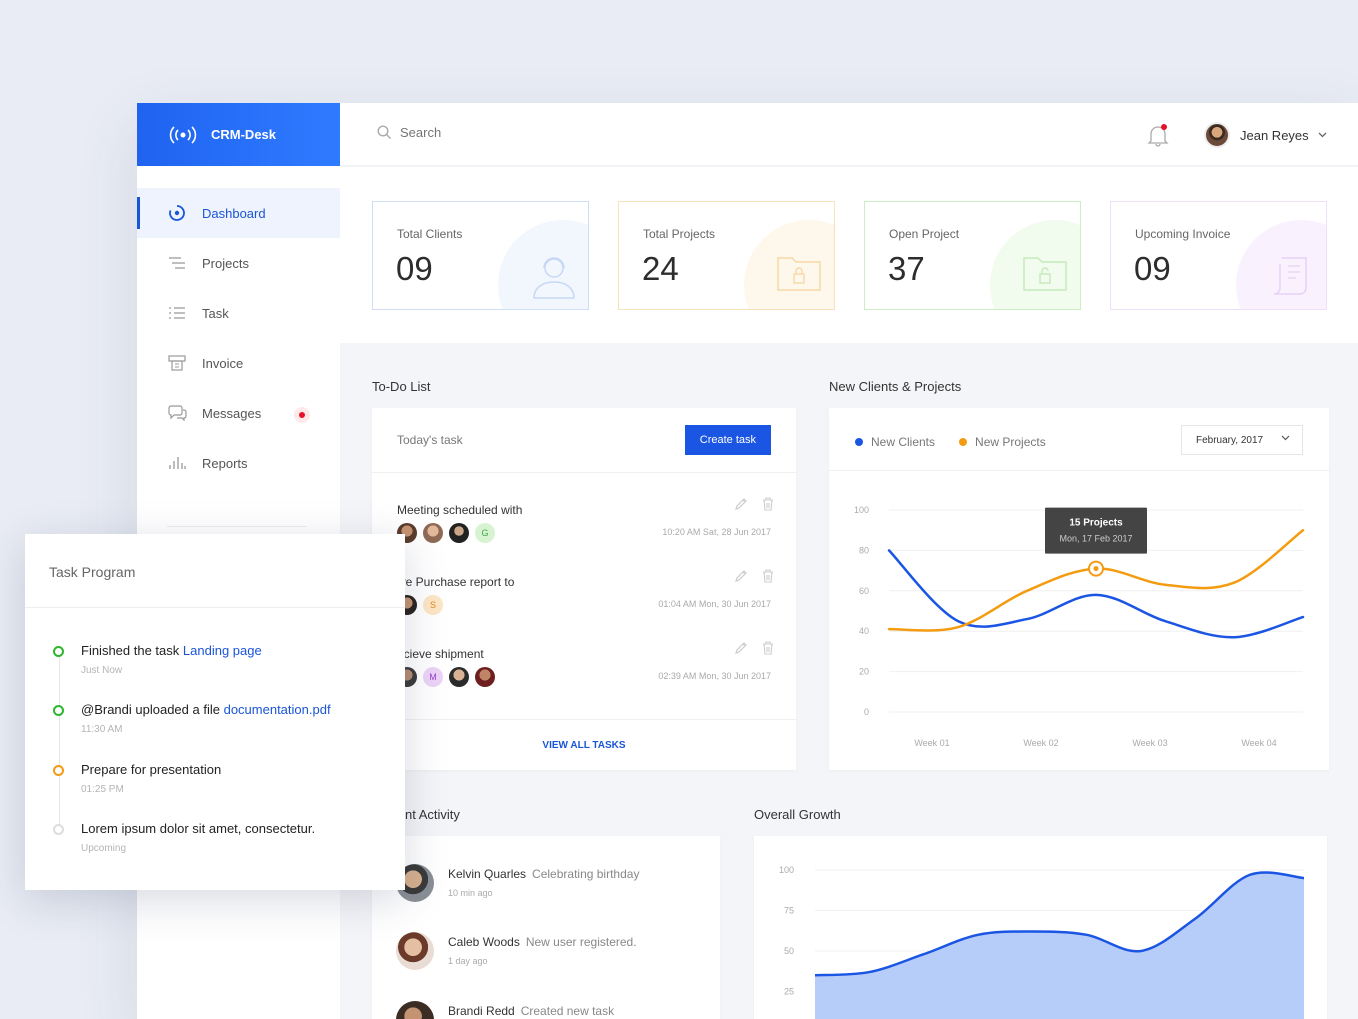  Describe the element at coordinates (177, 363) in the screenshot. I see `invoice-icon` at that location.